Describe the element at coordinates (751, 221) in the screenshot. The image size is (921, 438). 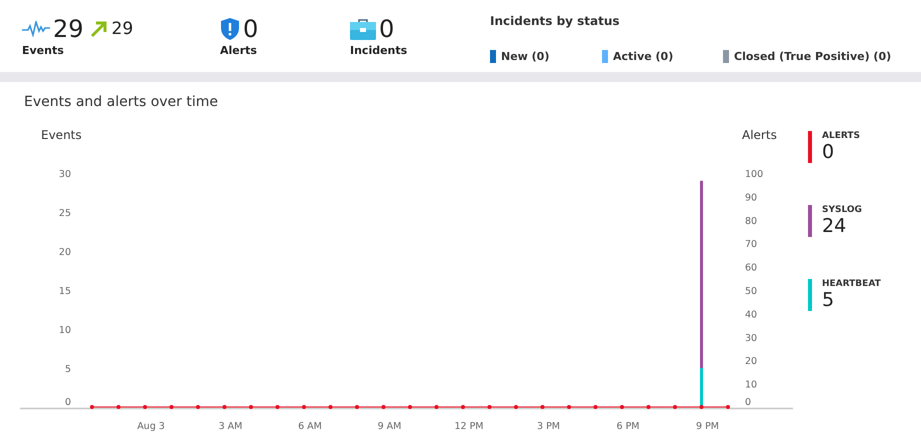
I see `tick-label: 80` at that location.